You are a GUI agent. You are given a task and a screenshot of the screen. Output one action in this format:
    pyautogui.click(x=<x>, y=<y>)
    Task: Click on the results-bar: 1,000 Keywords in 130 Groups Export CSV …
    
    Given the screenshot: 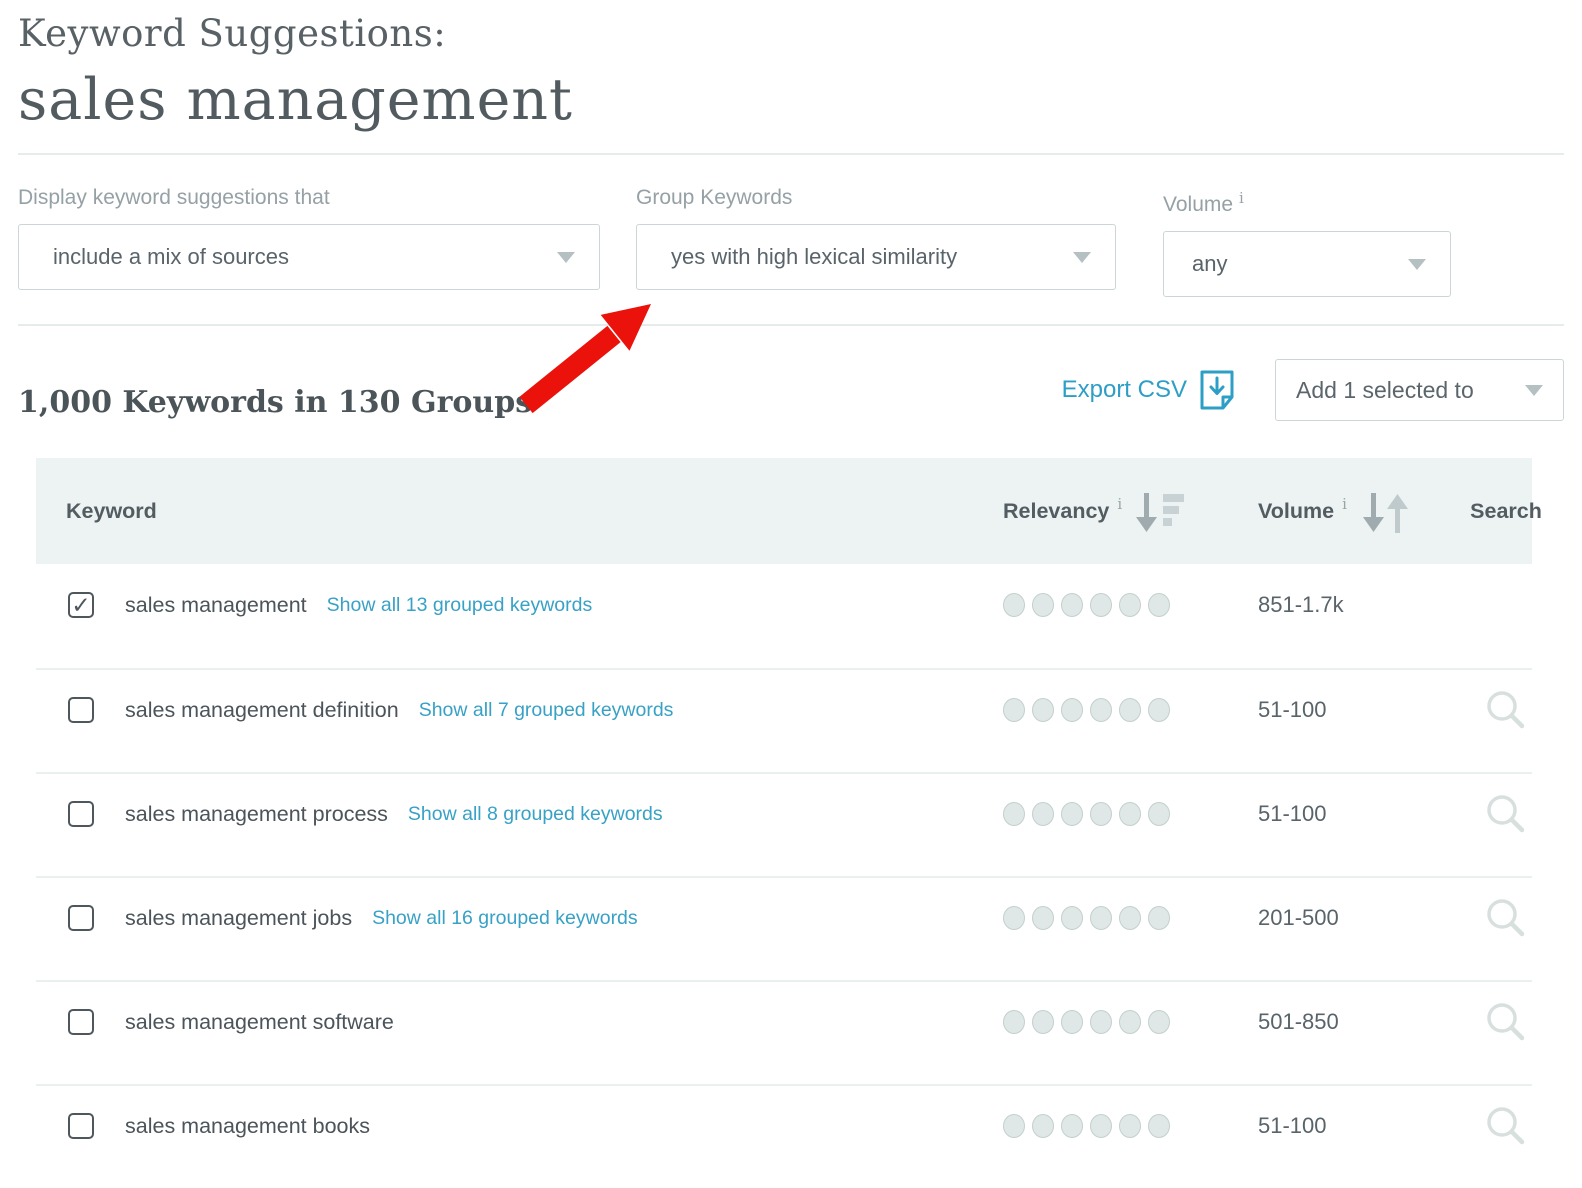 What is the action you would take?
    pyautogui.click(x=791, y=390)
    